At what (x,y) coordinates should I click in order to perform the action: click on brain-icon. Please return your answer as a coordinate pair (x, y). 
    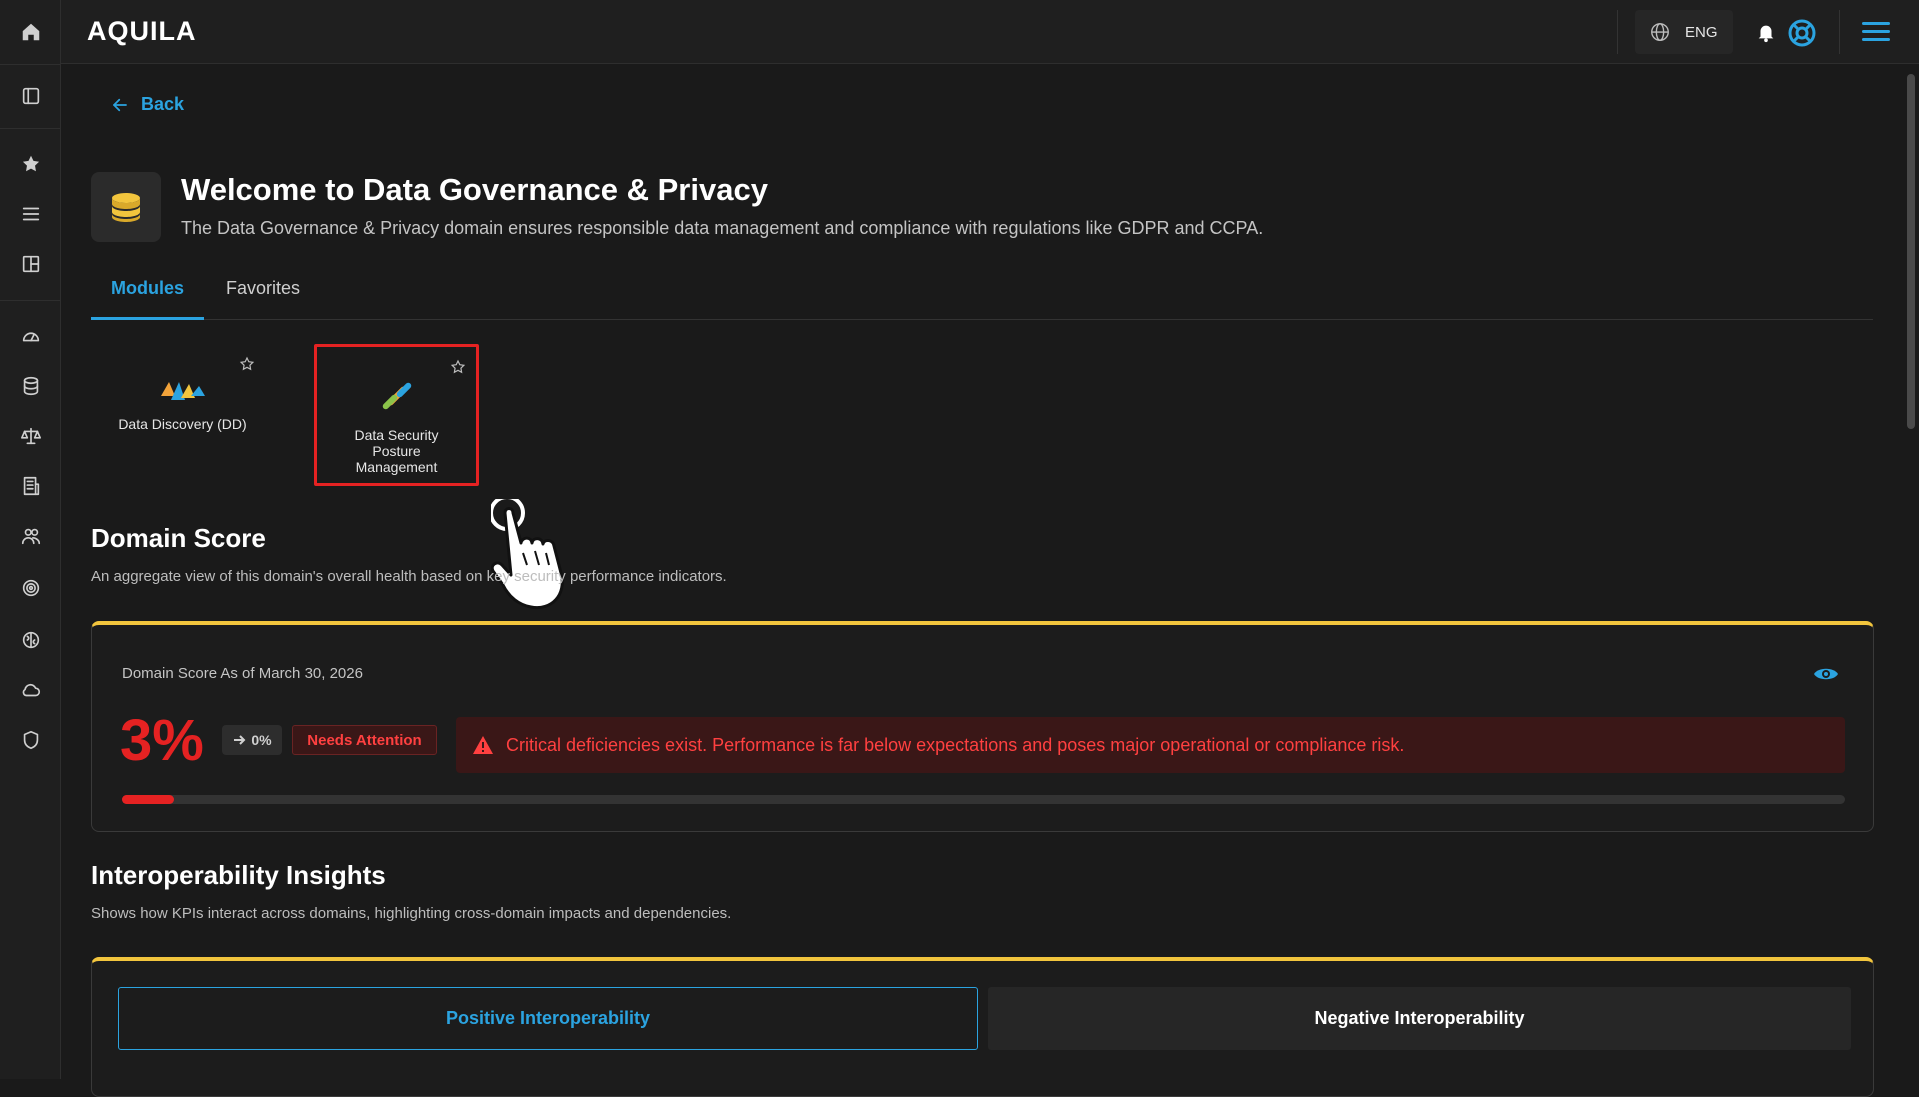
    Looking at the image, I should click on (30, 640).